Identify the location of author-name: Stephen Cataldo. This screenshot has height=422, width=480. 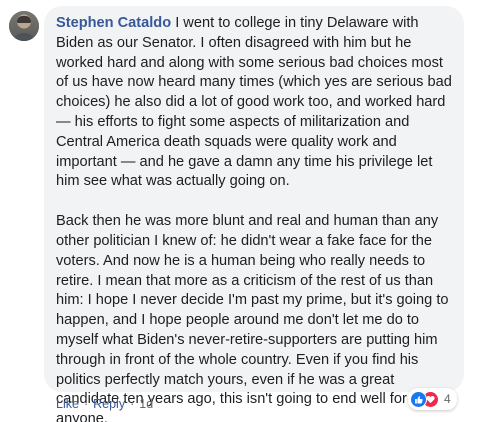
(113, 23).